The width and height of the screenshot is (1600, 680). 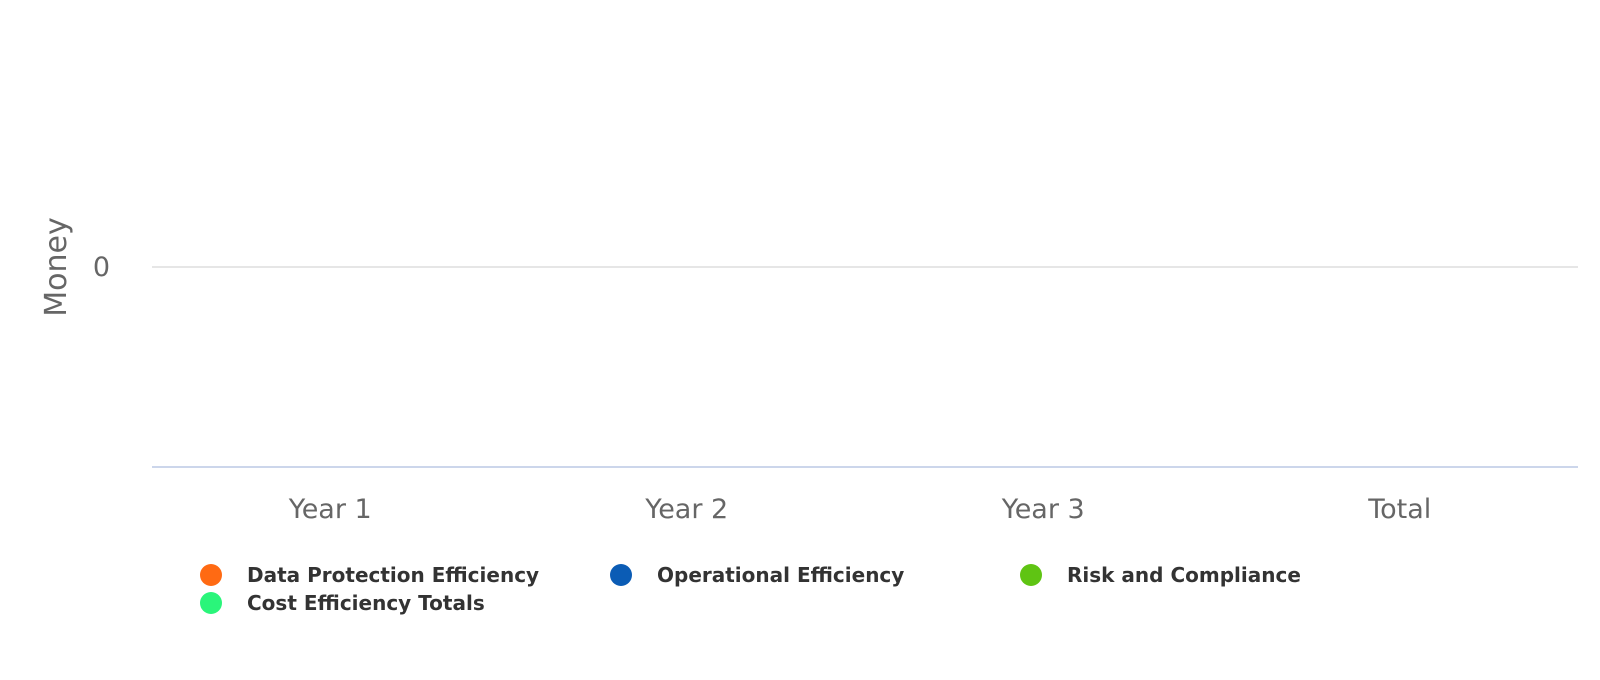 What do you see at coordinates (56, 266) in the screenshot?
I see `y-axis-label: Money` at bounding box center [56, 266].